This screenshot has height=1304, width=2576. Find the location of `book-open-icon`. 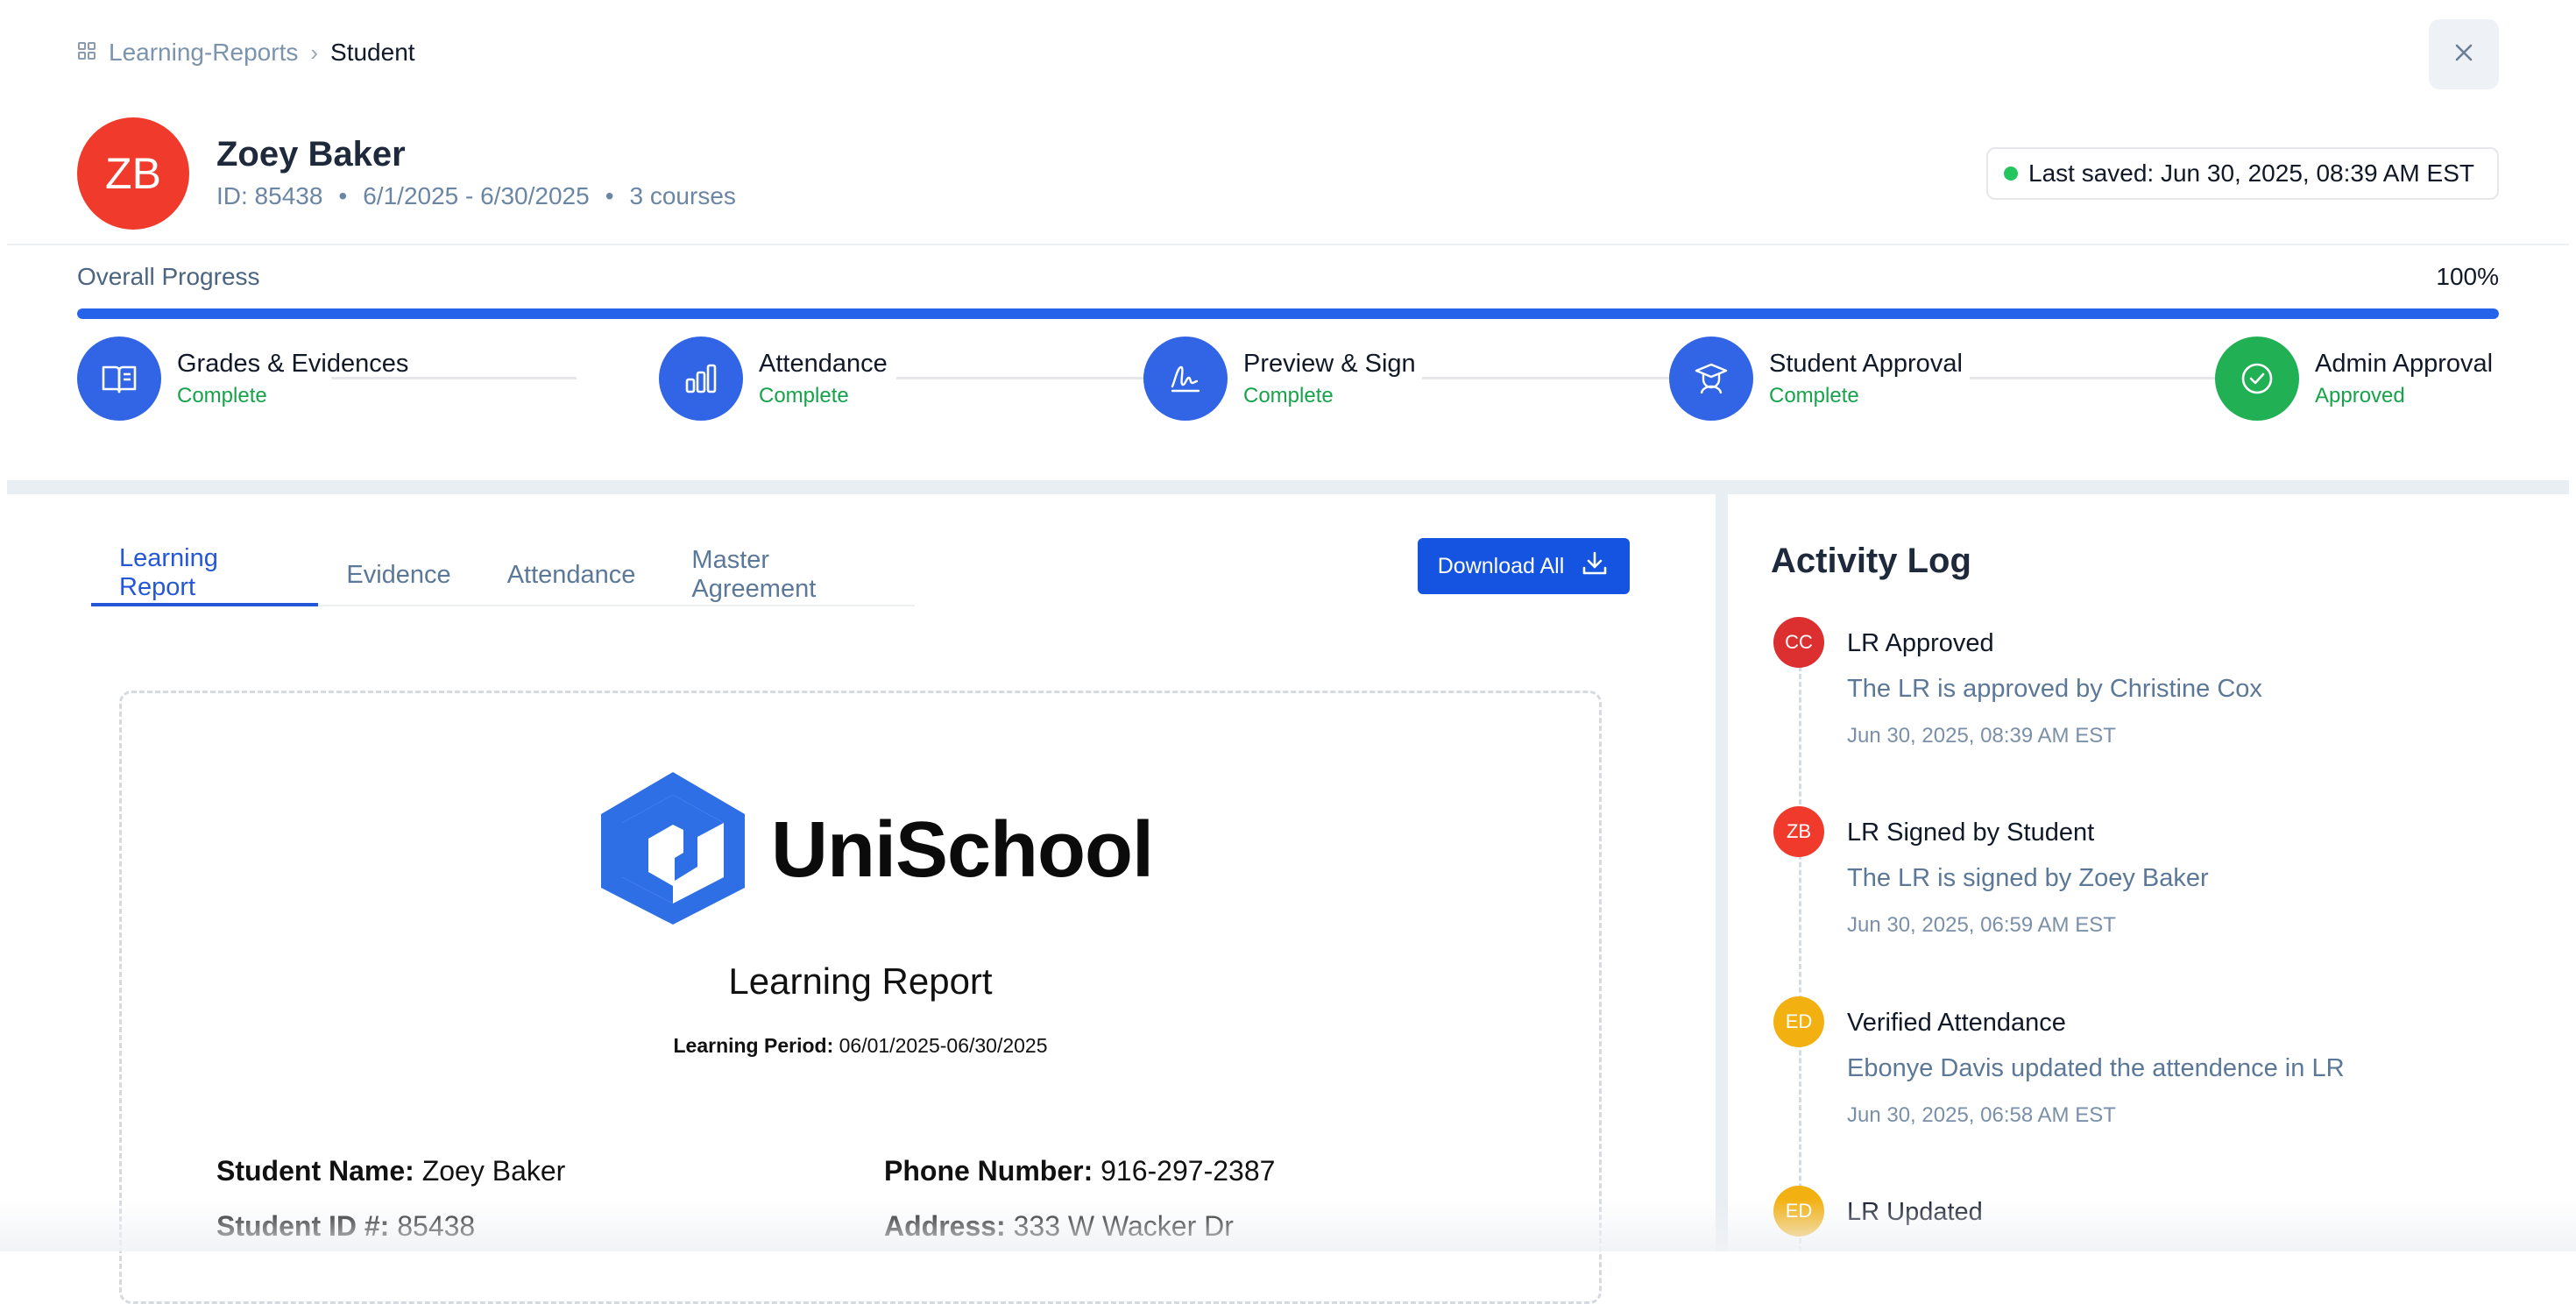

book-open-icon is located at coordinates (119, 379).